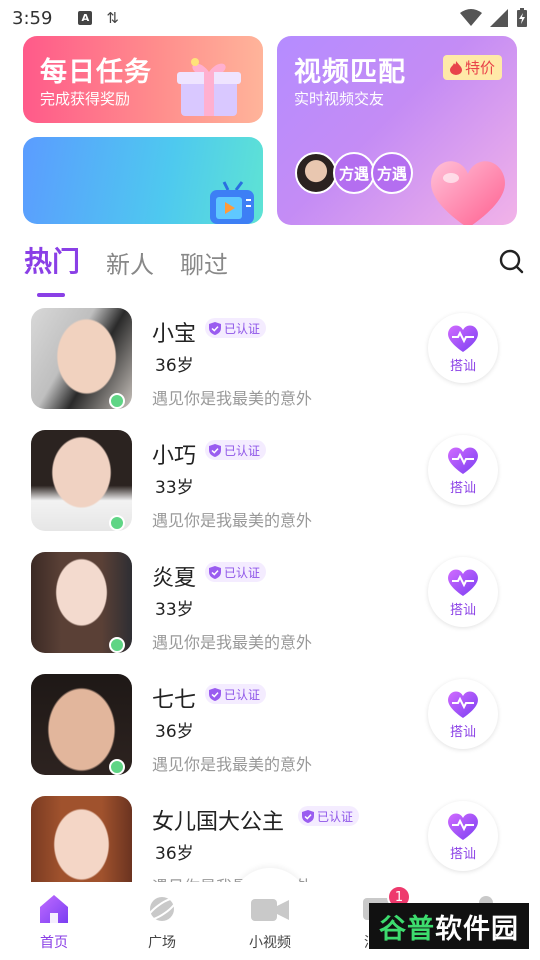 This screenshot has width=540, height=960. Describe the element at coordinates (350, 72) in the screenshot. I see `video-match-title: 视频匹配` at that location.